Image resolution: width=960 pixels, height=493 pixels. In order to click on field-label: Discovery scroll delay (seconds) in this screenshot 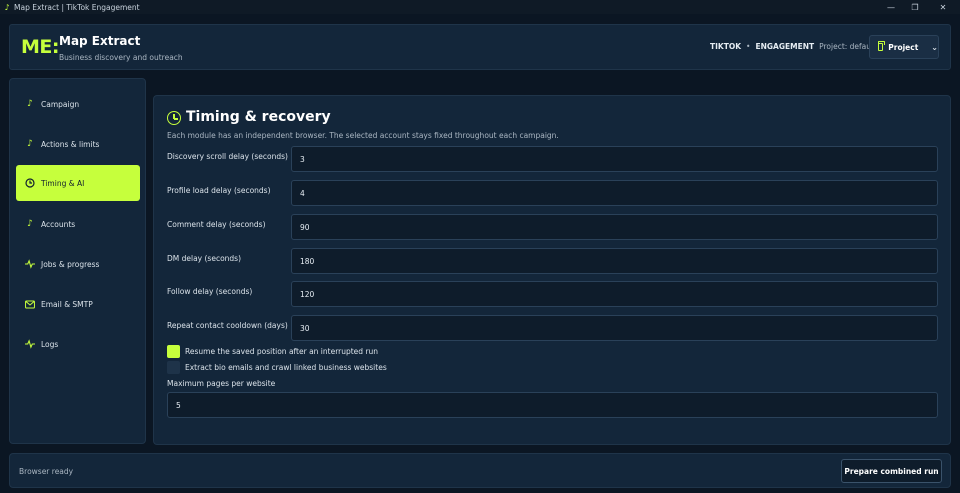, I will do `click(227, 156)`.